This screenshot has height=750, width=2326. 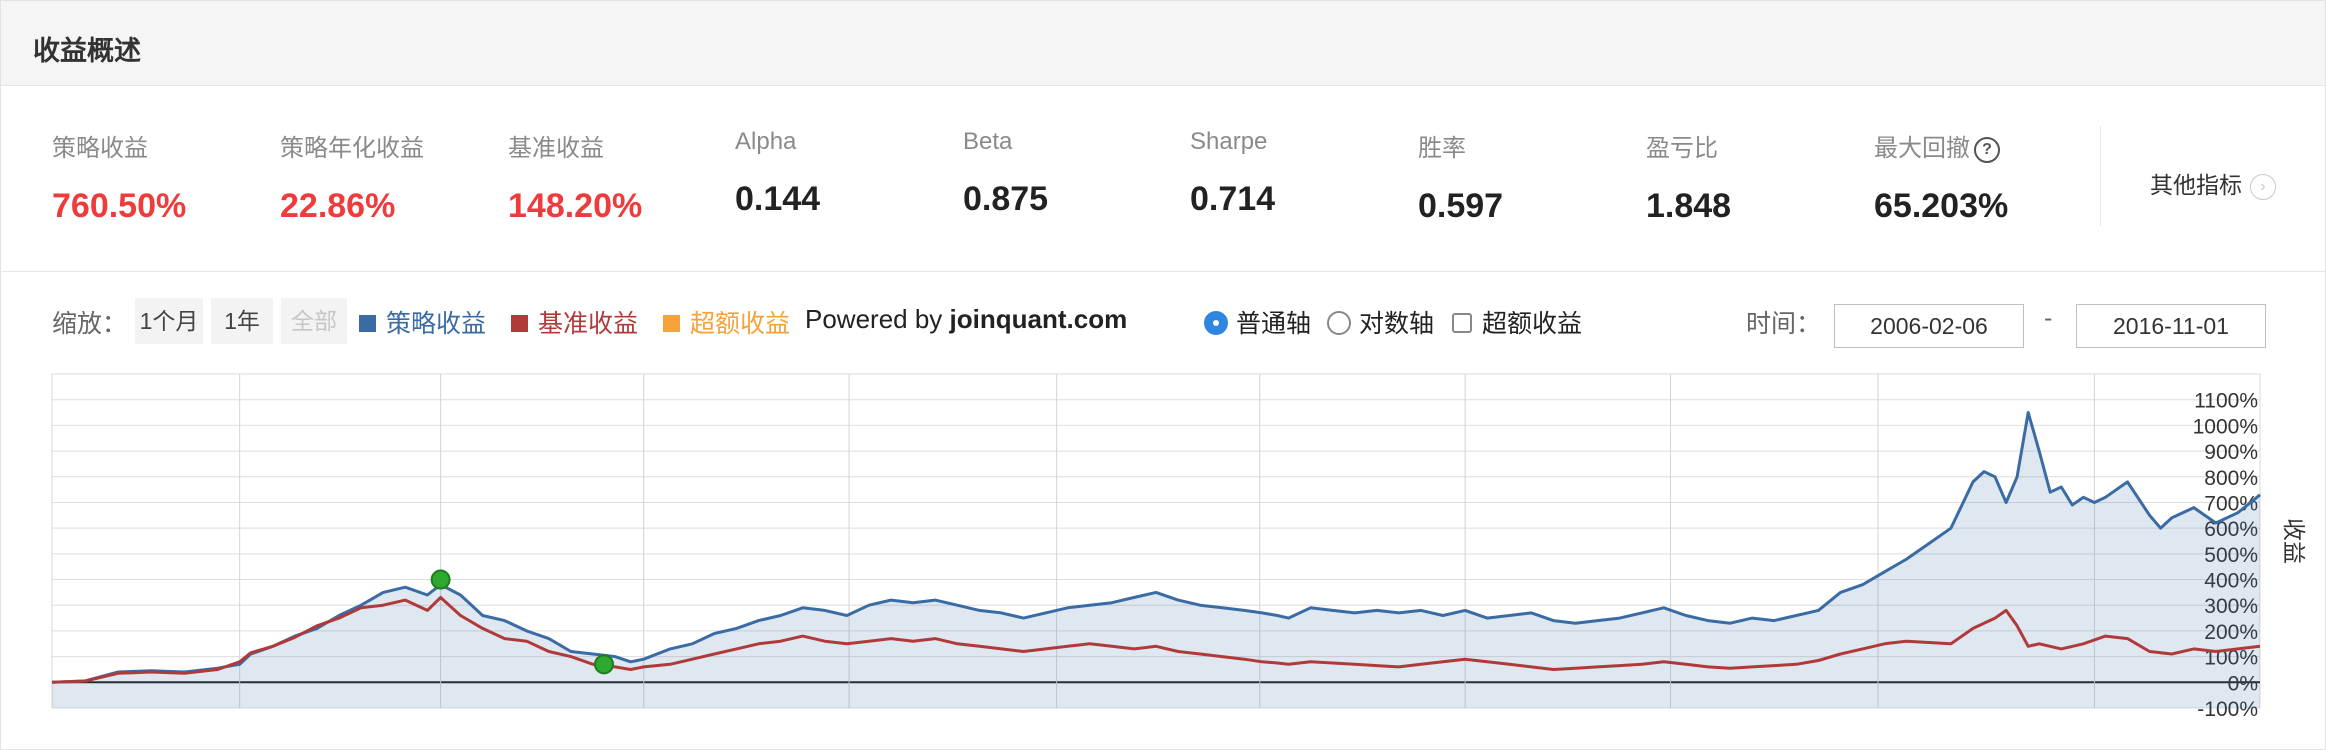 What do you see at coordinates (100, 148) in the screenshot?
I see `stat-label: 策略收益` at bounding box center [100, 148].